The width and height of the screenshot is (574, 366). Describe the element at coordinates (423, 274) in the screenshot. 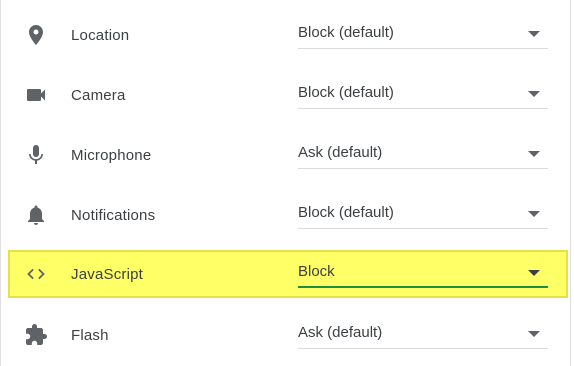

I see `javascript-permission-dropdown: Block` at that location.